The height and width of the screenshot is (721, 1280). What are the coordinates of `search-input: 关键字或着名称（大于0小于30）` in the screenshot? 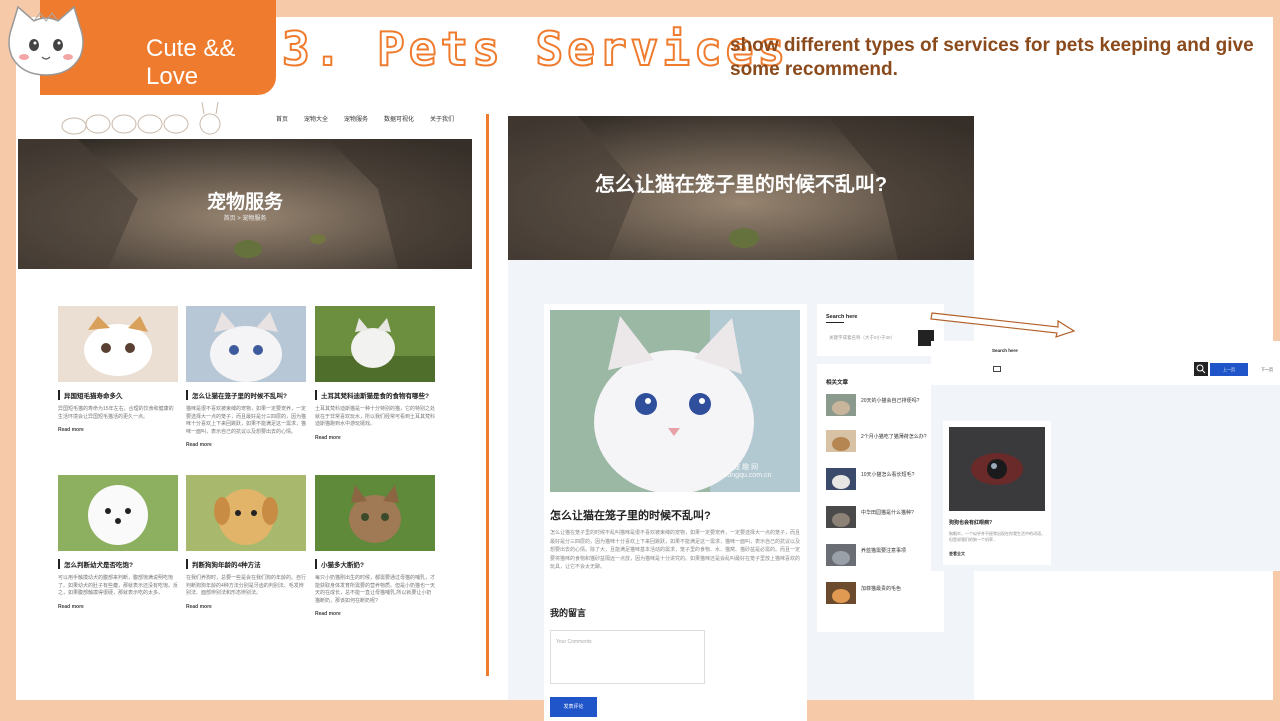 It's located at (862, 338).